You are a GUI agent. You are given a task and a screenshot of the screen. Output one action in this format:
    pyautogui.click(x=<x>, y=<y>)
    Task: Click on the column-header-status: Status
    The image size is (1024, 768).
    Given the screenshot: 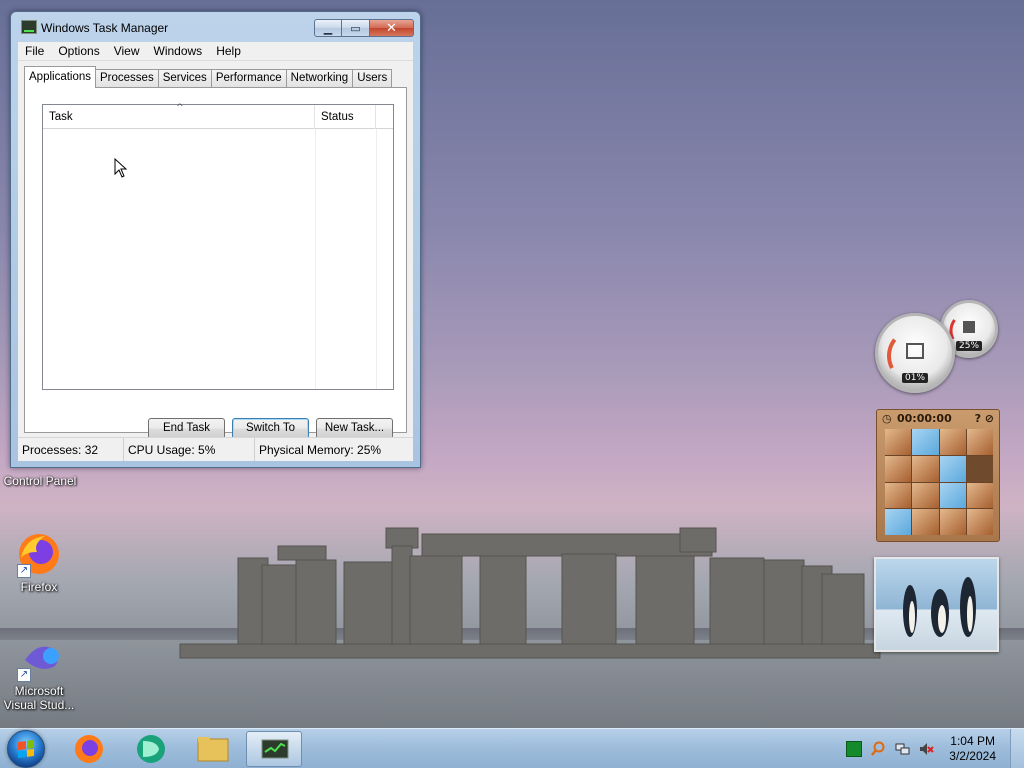 What is the action you would take?
    pyautogui.click(x=345, y=117)
    